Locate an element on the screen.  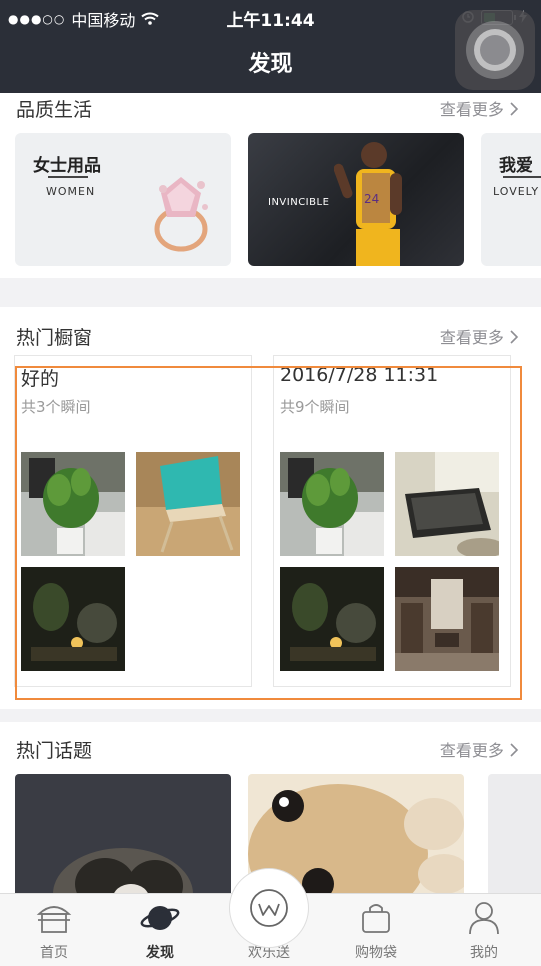
home-icon is located at coordinates (54, 919).